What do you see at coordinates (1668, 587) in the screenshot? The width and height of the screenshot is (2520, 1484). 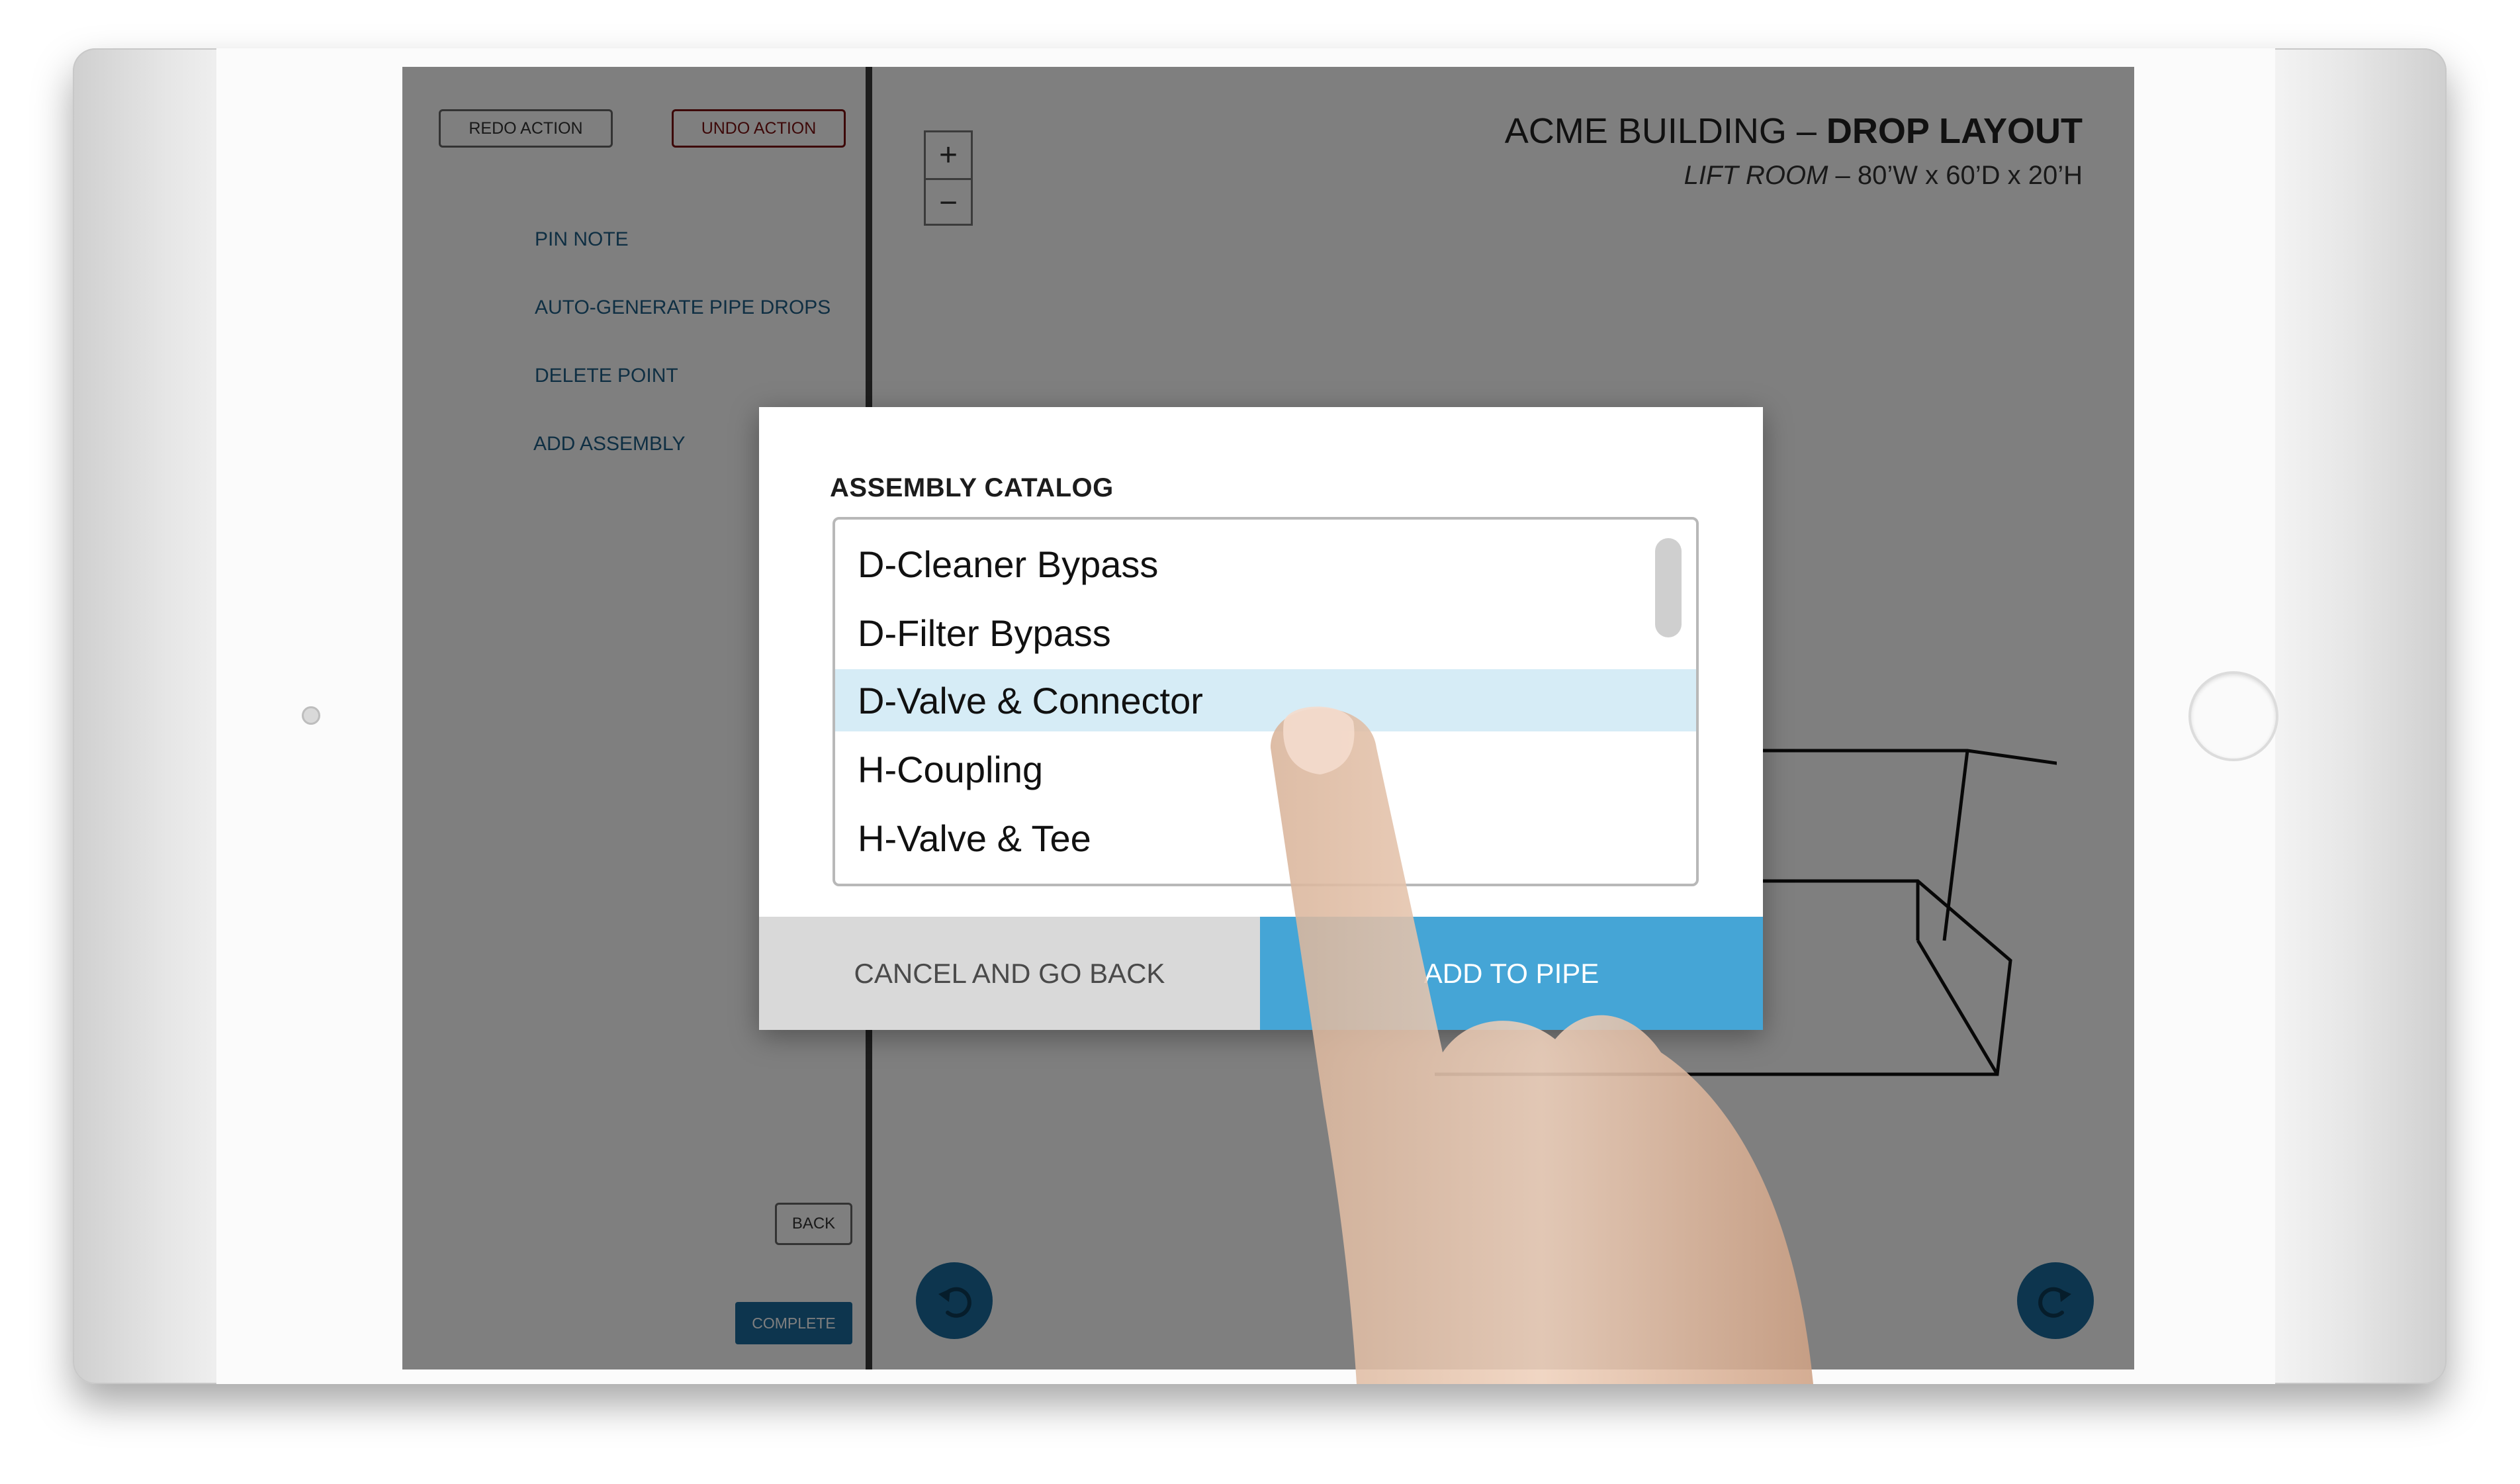 I see `list-scrollbar` at bounding box center [1668, 587].